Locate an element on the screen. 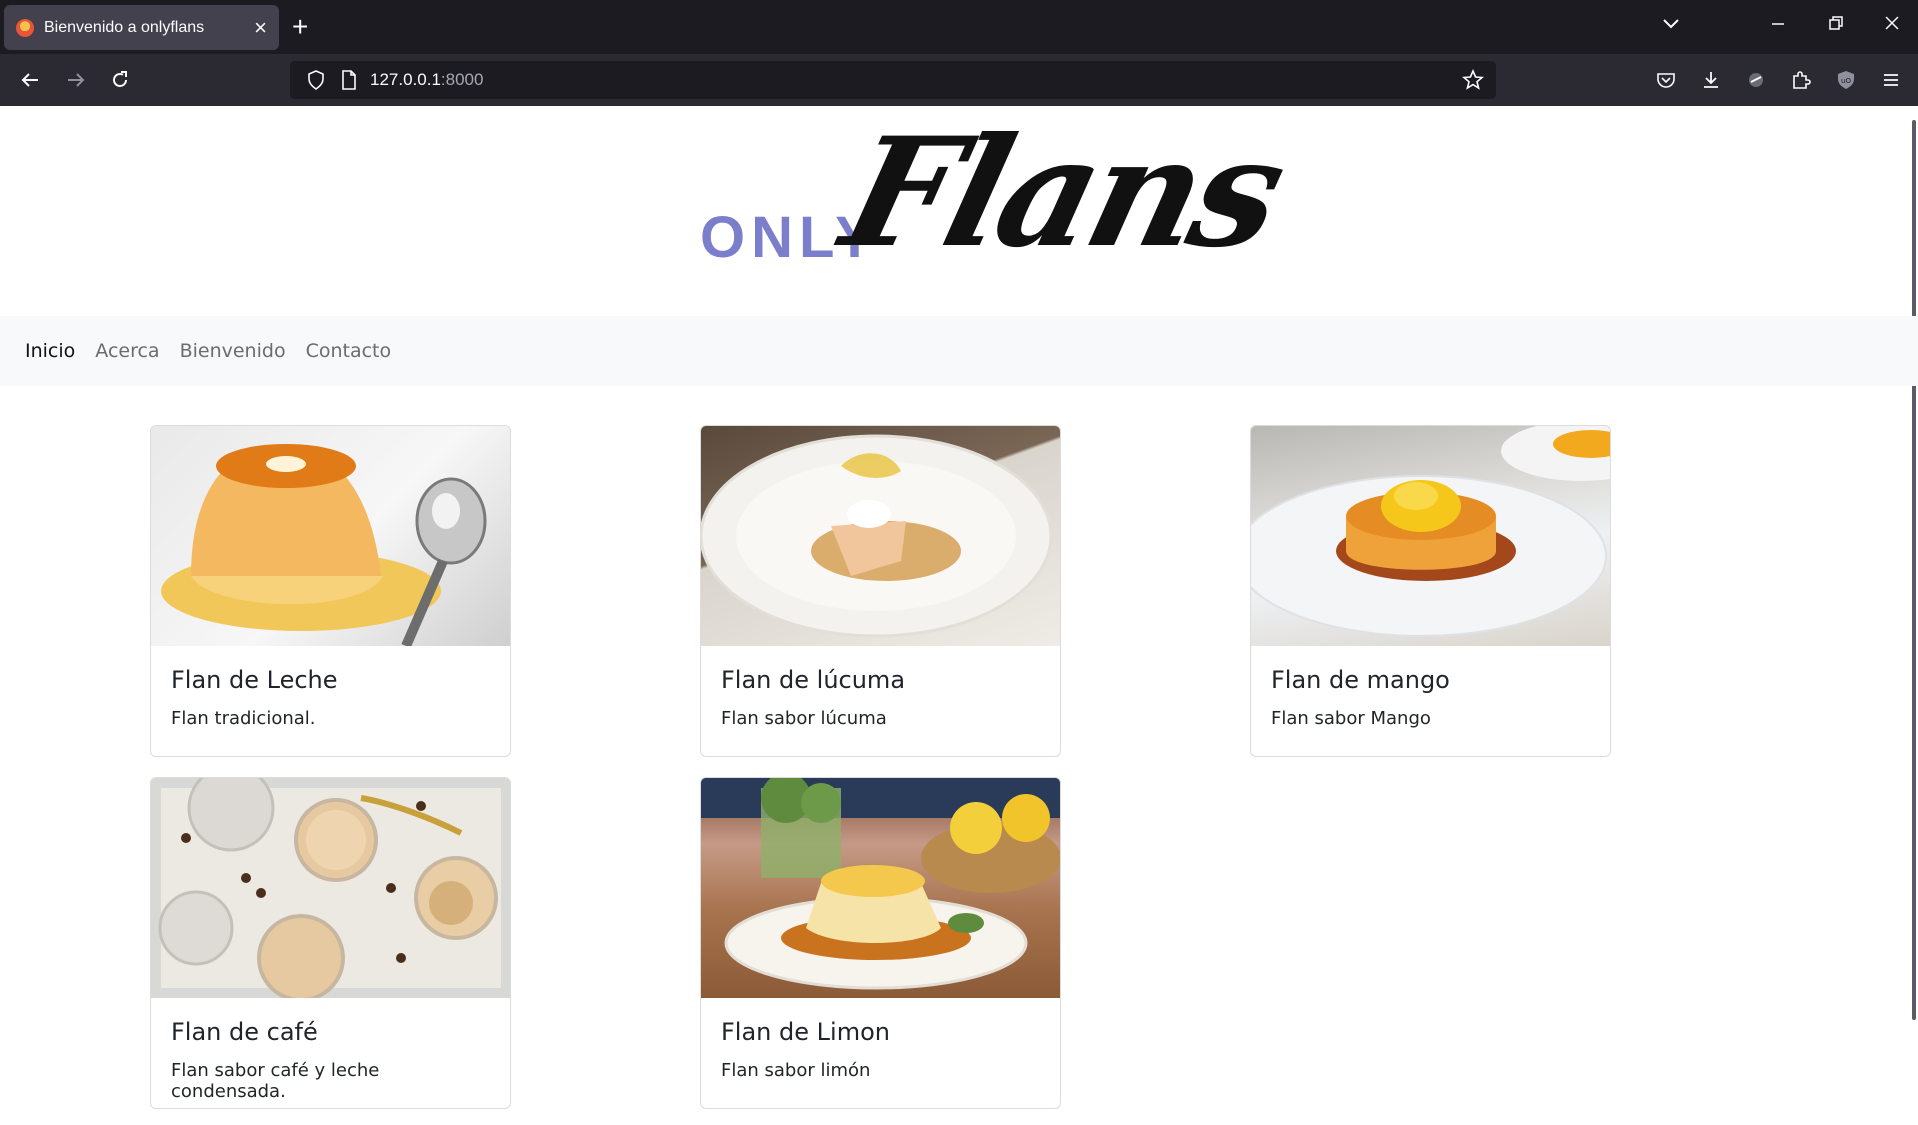  flan-de-leche-image is located at coordinates (330, 536).